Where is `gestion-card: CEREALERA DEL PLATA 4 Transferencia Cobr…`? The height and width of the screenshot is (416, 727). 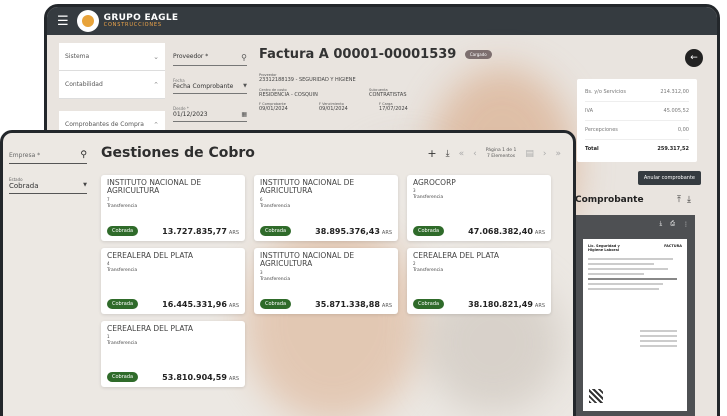
gestion-card: CEREALERA DEL PLATA 4 Transferencia Cobr… is located at coordinates (173, 281).